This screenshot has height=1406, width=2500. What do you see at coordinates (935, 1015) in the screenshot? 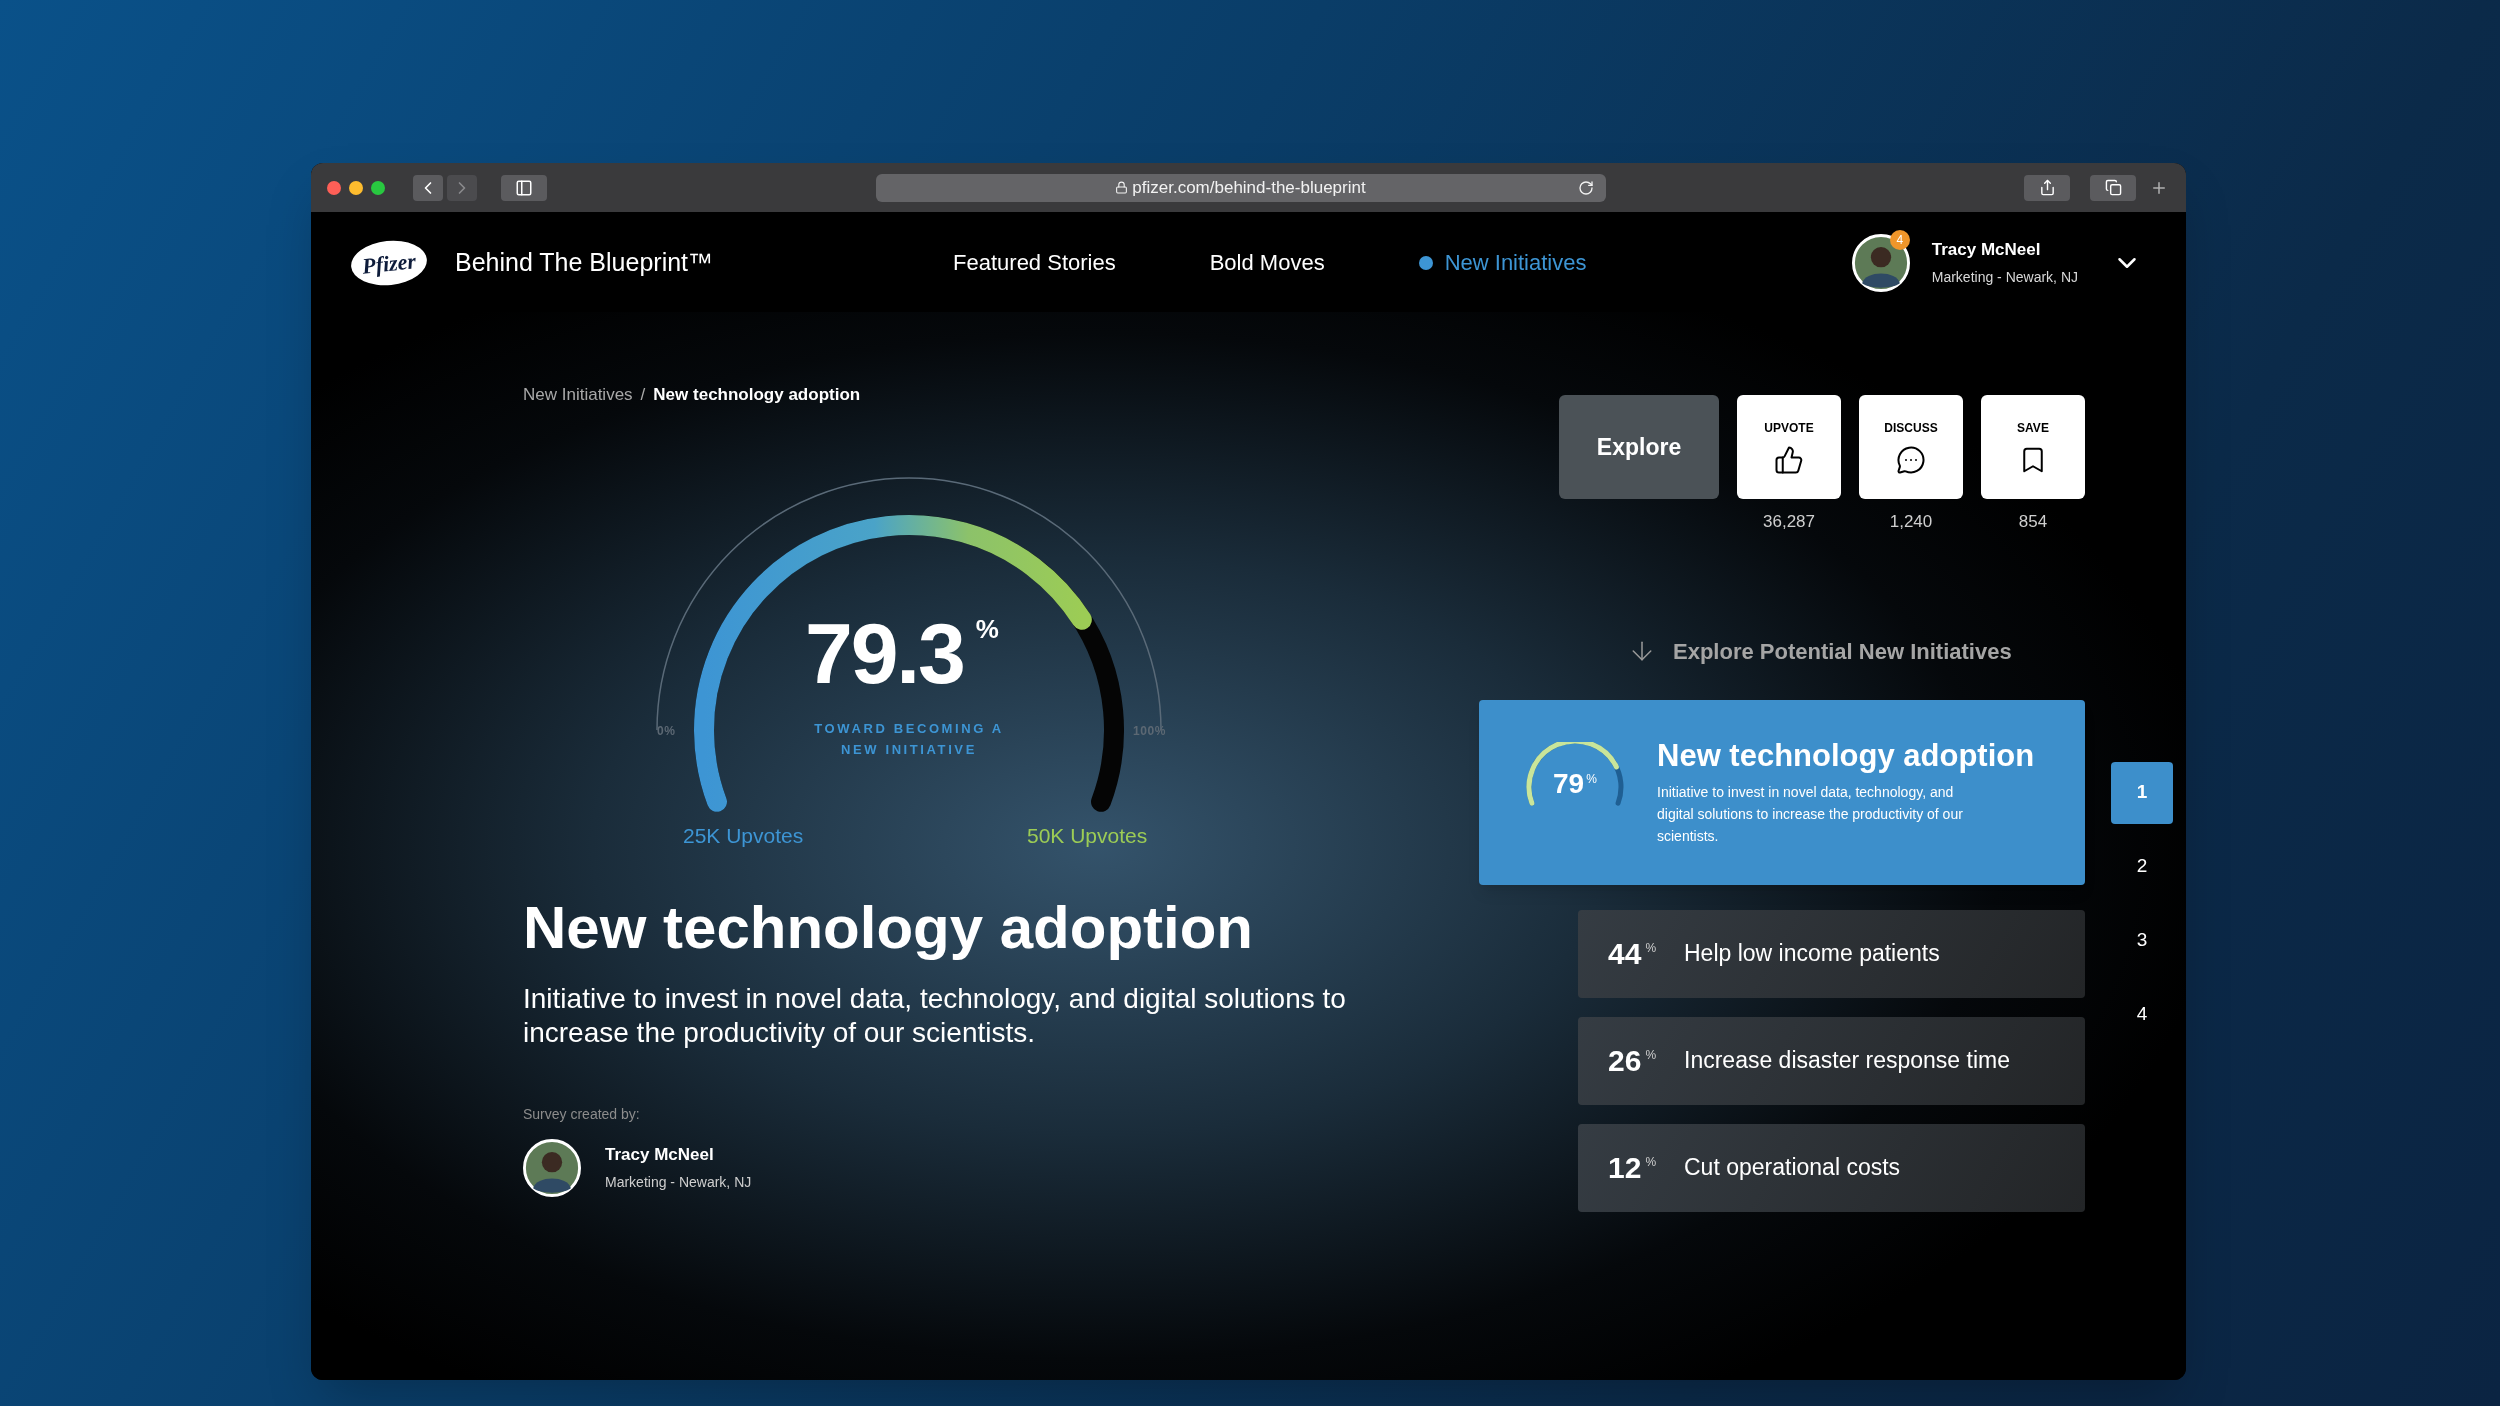
I see `initiative-description: Initiative to invest in novel data, technology, and digital solutions to increase the productivity of our scientists.` at bounding box center [935, 1015].